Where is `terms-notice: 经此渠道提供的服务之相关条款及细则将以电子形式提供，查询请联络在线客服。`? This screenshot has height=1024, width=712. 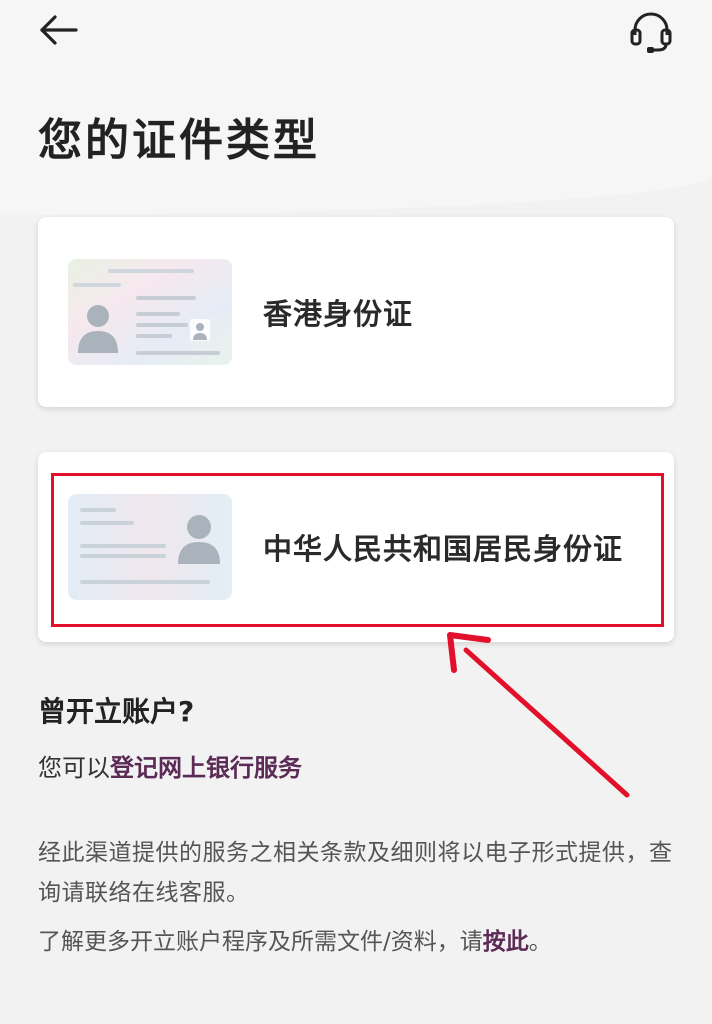 terms-notice: 经此渠道提供的服务之相关条款及细则将以电子形式提供，查询请联络在线客服。 is located at coordinates (355, 873).